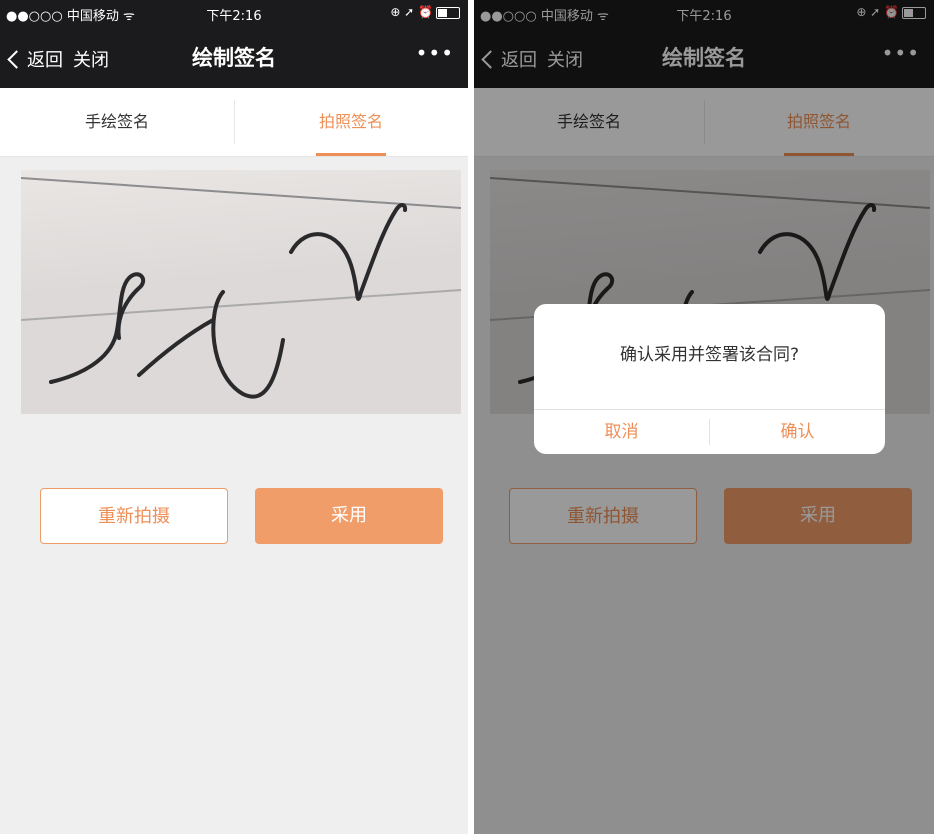 This screenshot has height=834, width=934. Describe the element at coordinates (351, 154) in the screenshot. I see `active-tab-indicator` at that location.